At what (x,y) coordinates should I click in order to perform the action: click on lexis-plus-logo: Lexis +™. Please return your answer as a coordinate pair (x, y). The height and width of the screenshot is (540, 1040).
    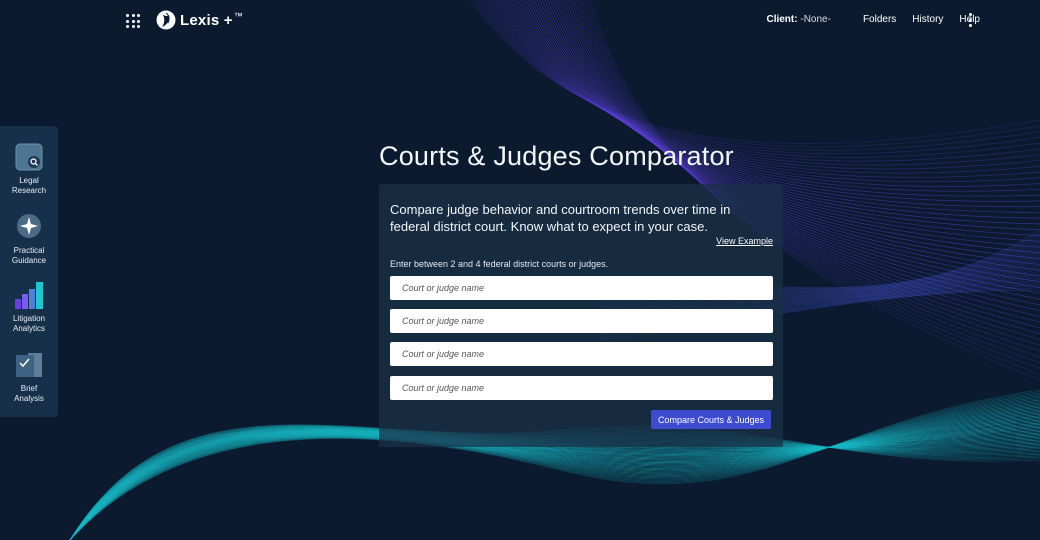
    Looking at the image, I should click on (199, 20).